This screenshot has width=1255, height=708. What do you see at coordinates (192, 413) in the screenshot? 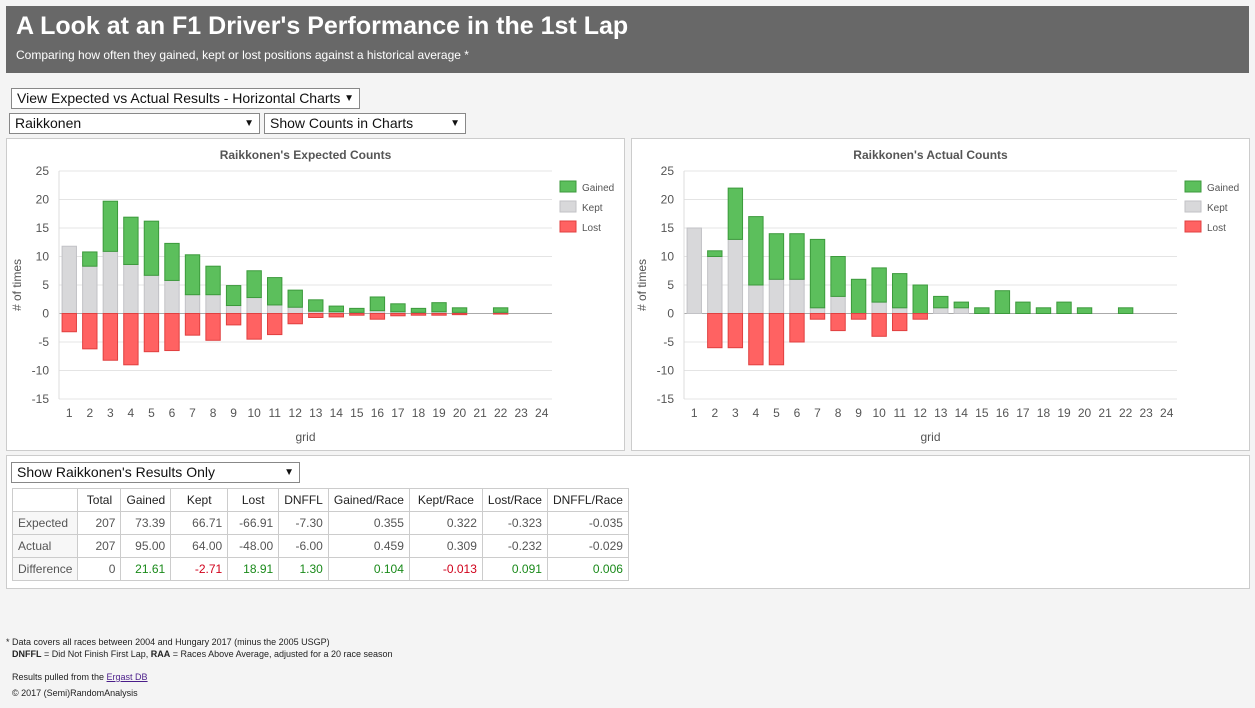
I see `x-tick-label: 7` at bounding box center [192, 413].